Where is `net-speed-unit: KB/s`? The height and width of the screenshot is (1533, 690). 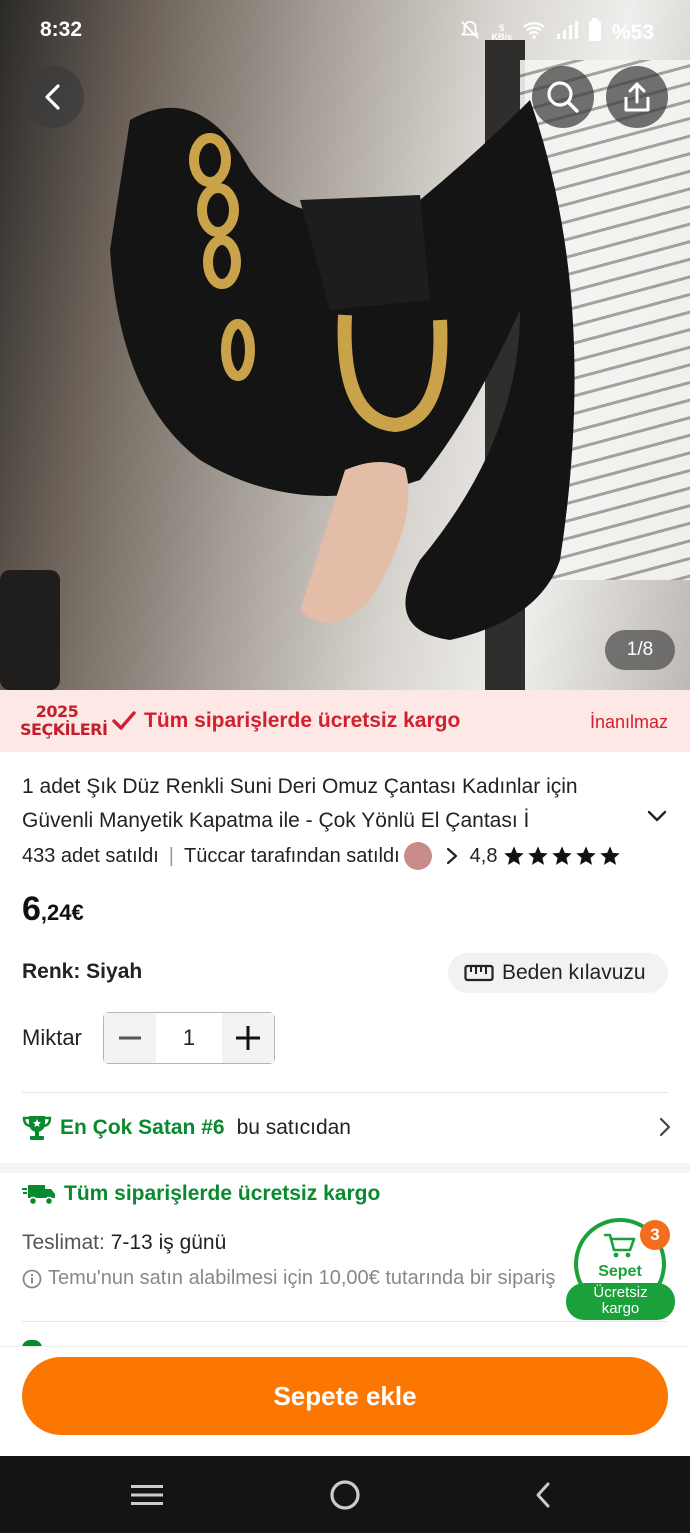
net-speed-unit: KB/s is located at coordinates (501, 37).